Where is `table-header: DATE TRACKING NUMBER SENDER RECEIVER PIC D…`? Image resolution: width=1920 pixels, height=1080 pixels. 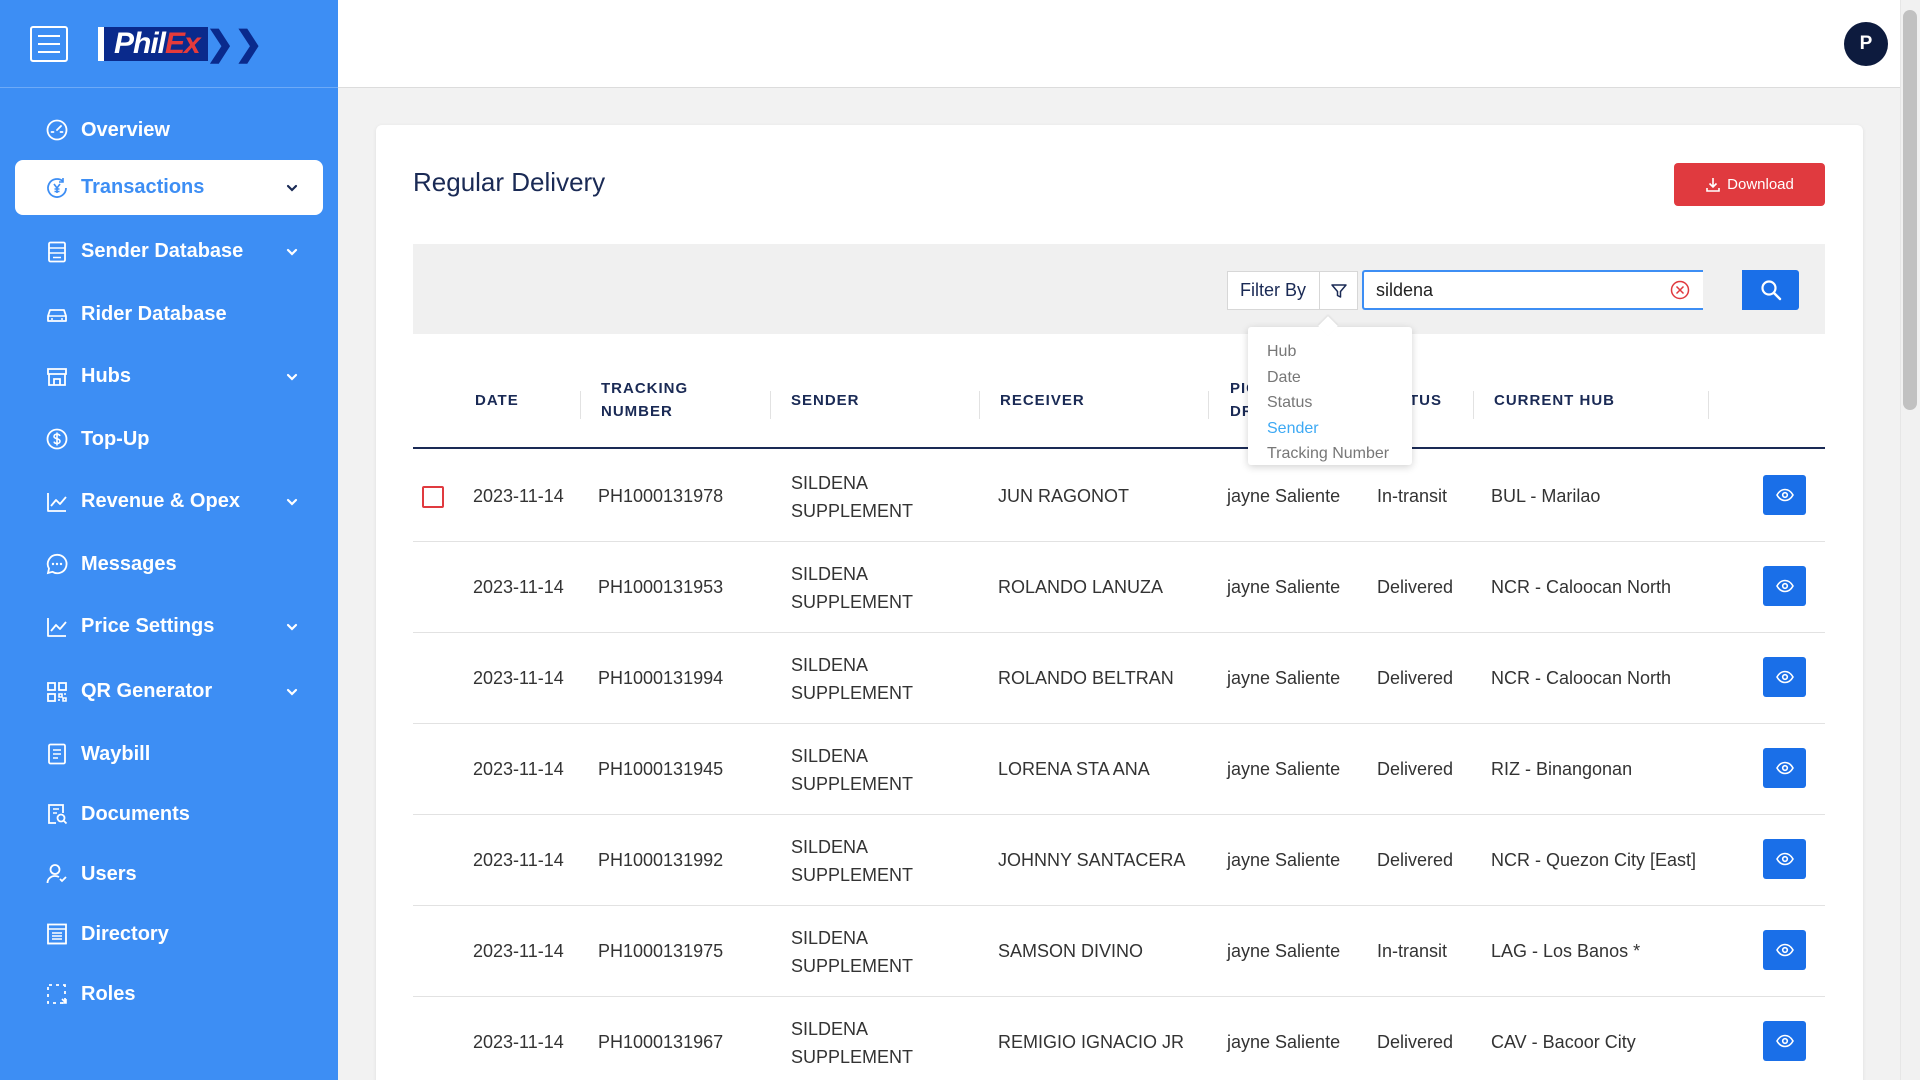 table-header: DATE TRACKING NUMBER SENDER RECEIVER PIC D… is located at coordinates (1119, 400).